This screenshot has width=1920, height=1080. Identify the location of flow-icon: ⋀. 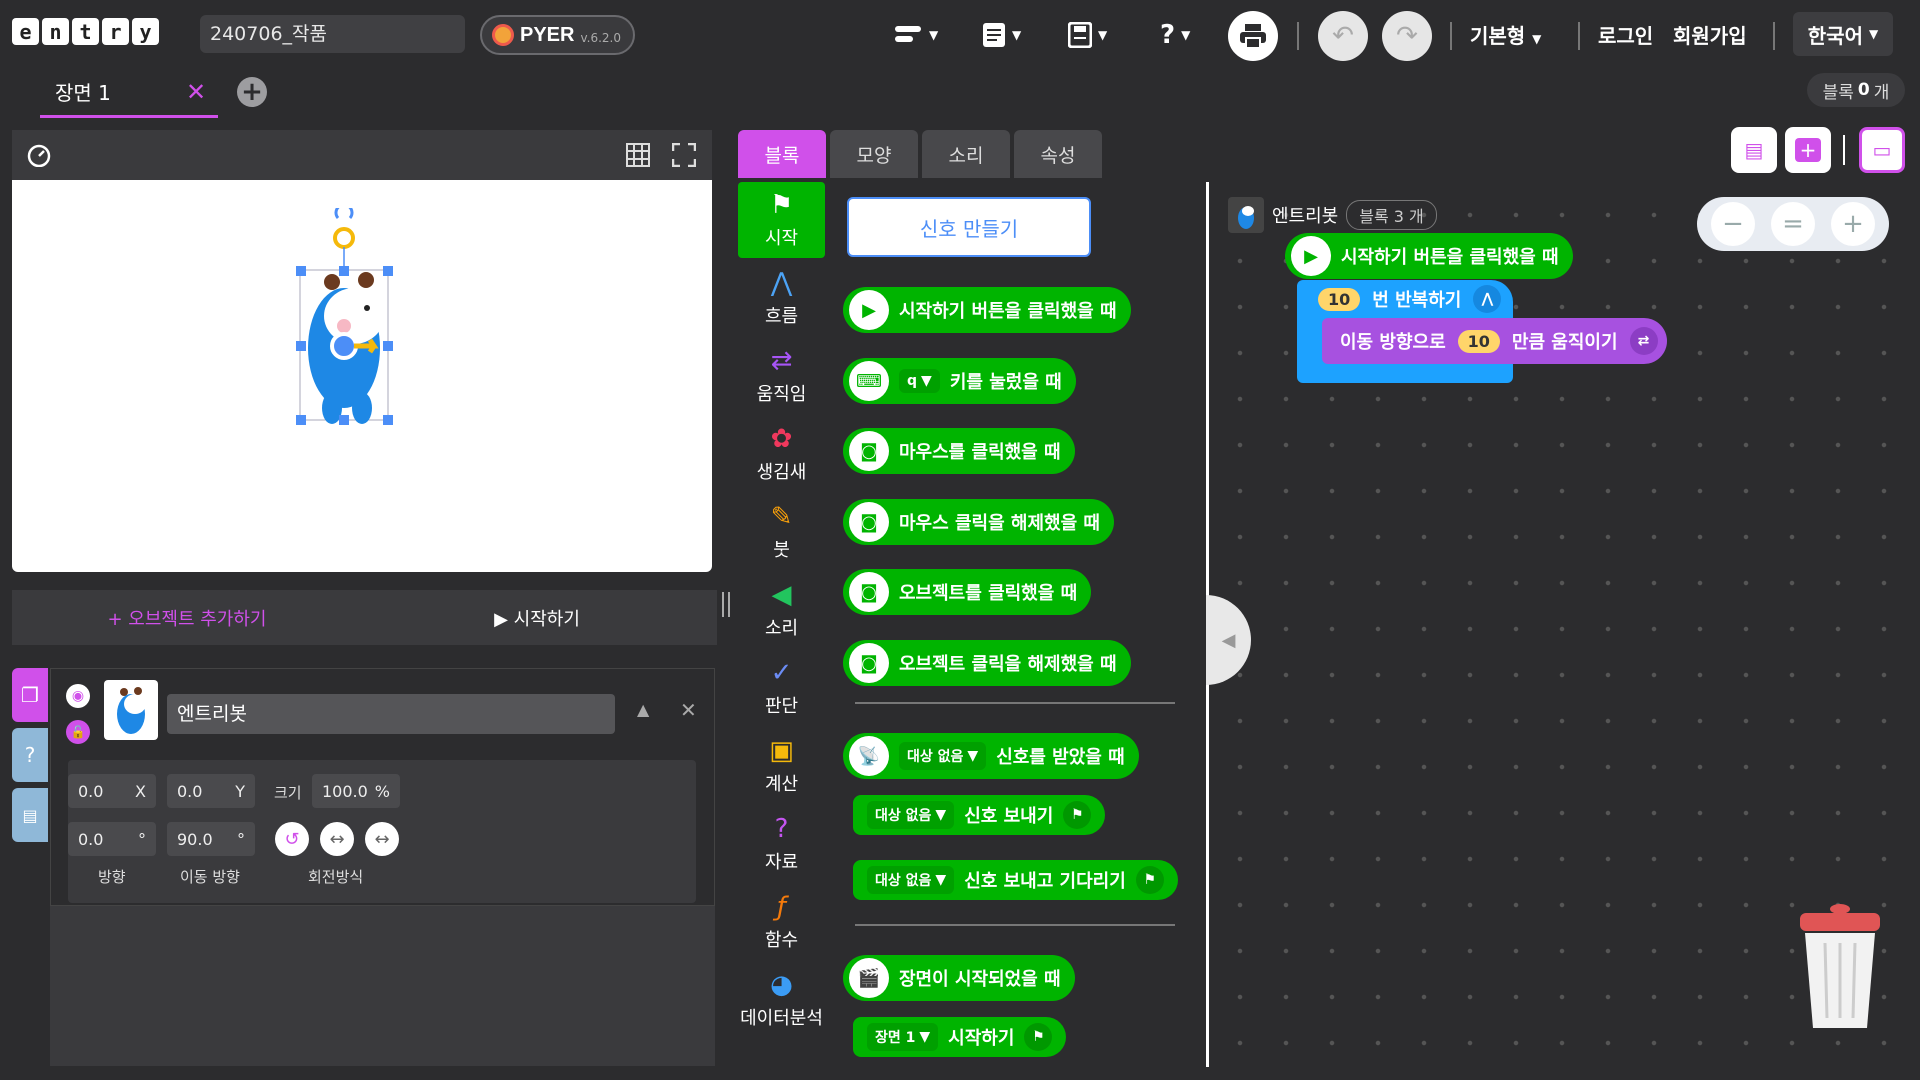
(781, 283).